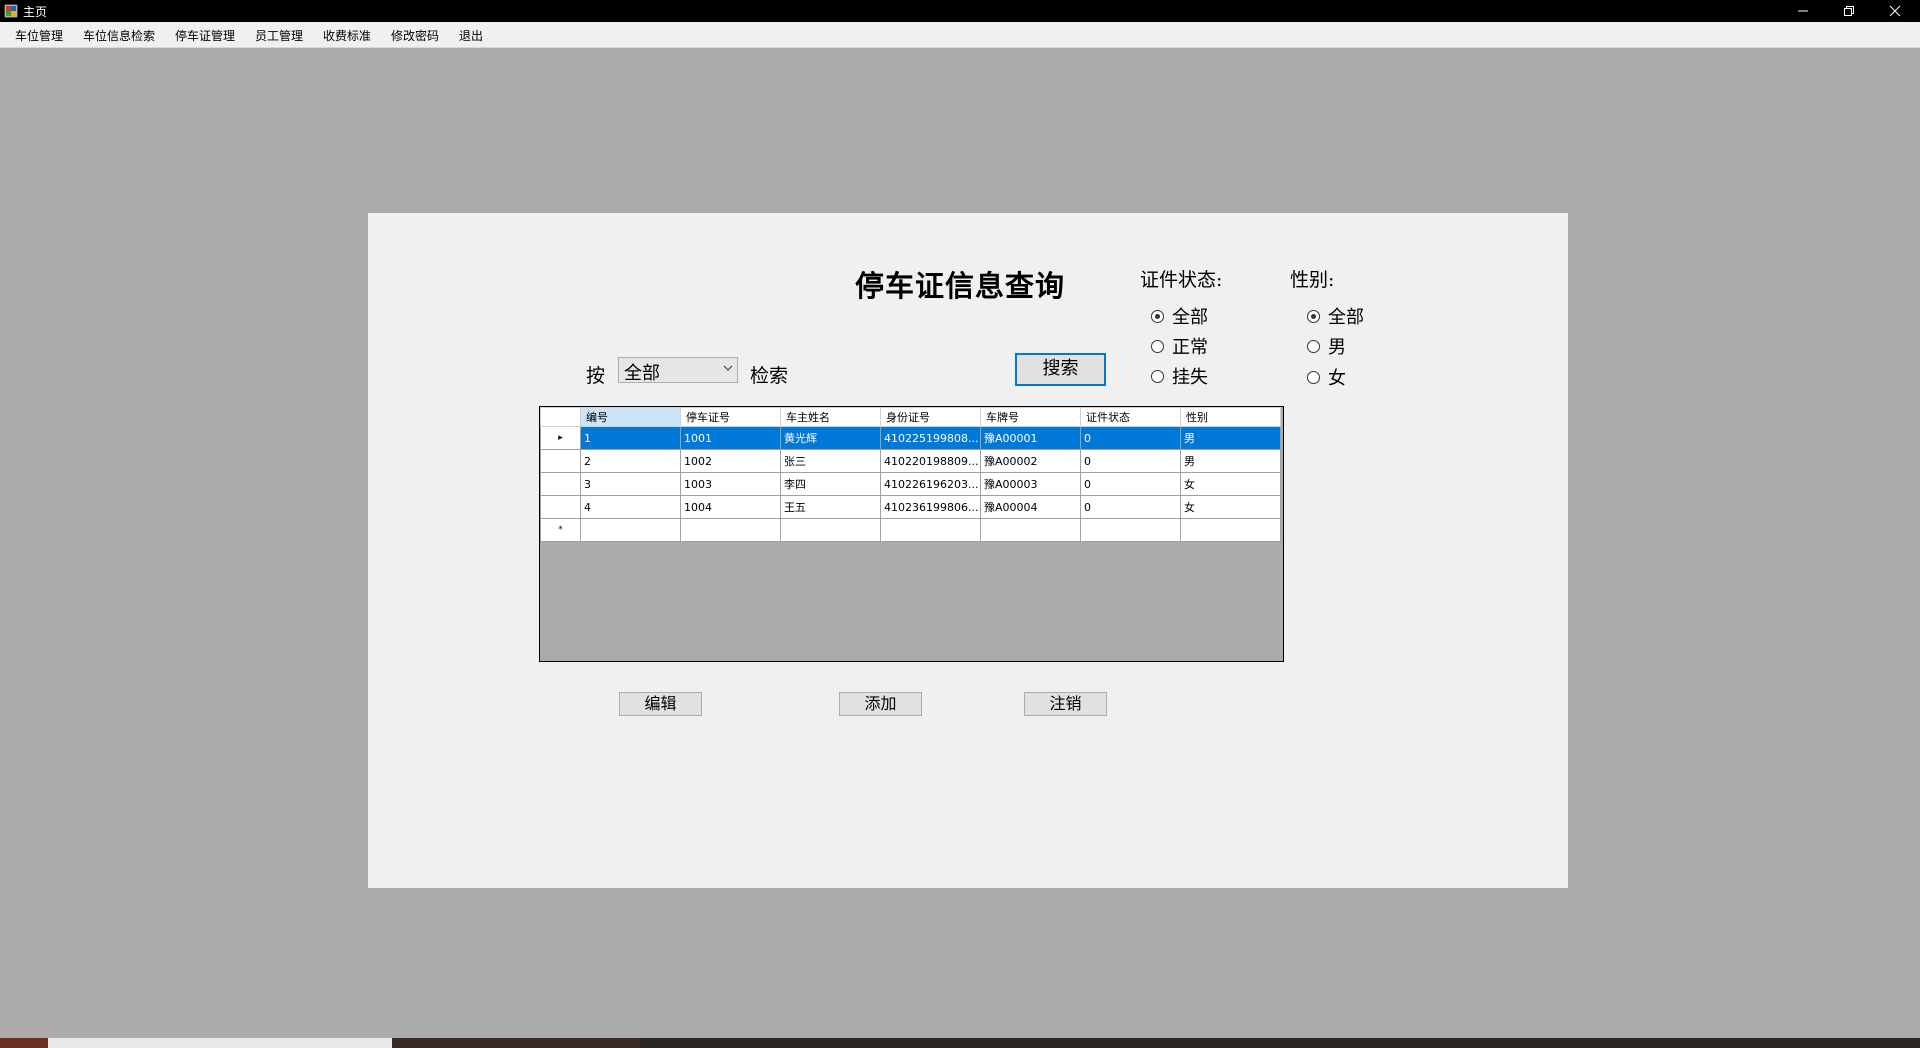 The height and width of the screenshot is (1048, 1920). I want to click on cell-id-card, so click(930, 530).